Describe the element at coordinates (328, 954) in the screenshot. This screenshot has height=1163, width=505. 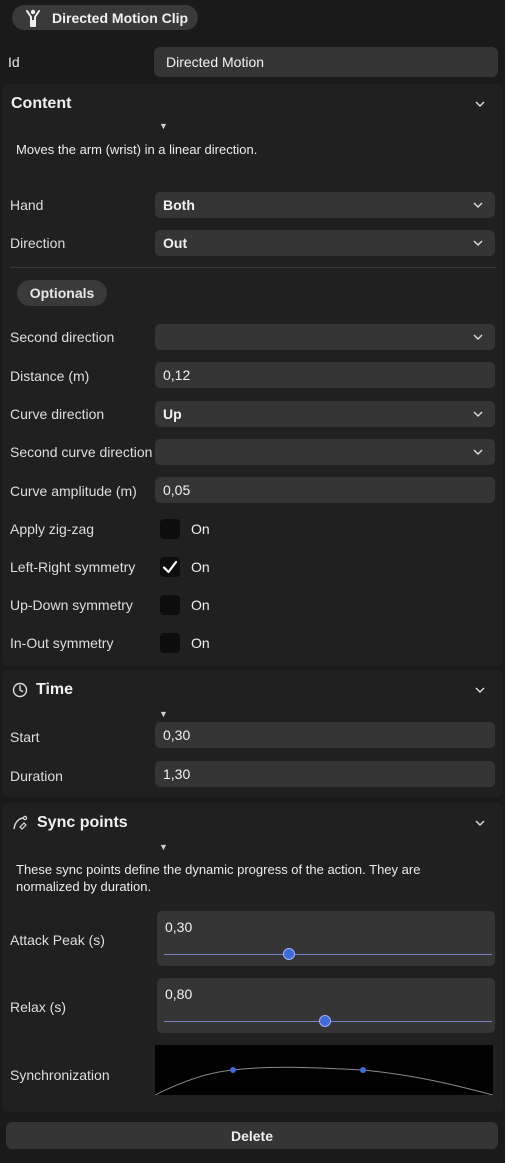
I see `slider-track` at that location.